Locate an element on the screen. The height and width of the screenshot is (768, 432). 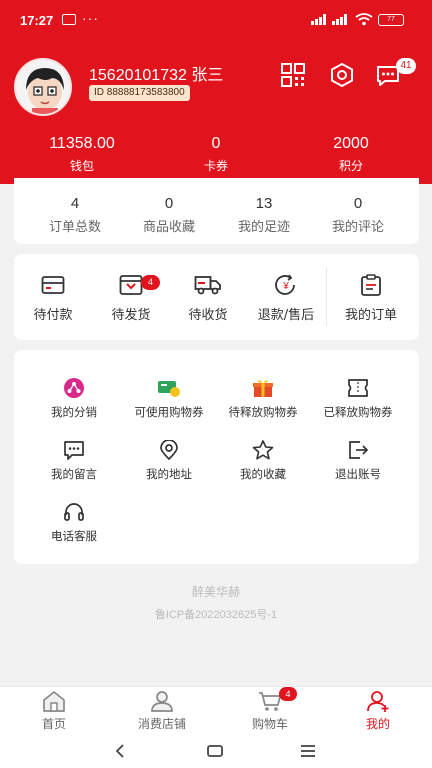
service-distribution: 我的分销 is located at coordinates (74, 399).